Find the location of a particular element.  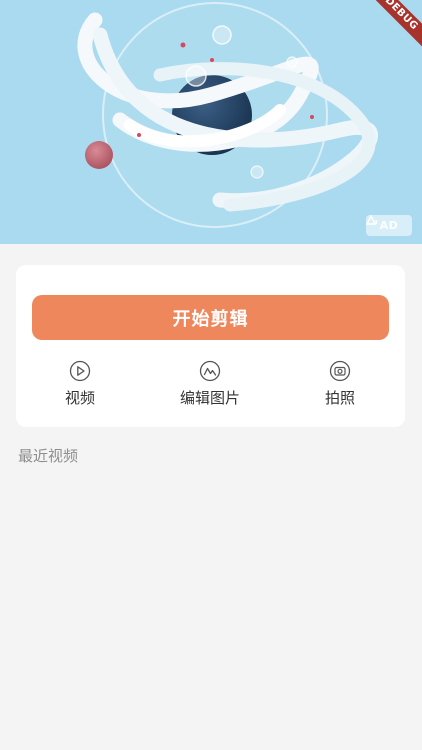

camera-action: 拍照 is located at coordinates (340, 384).